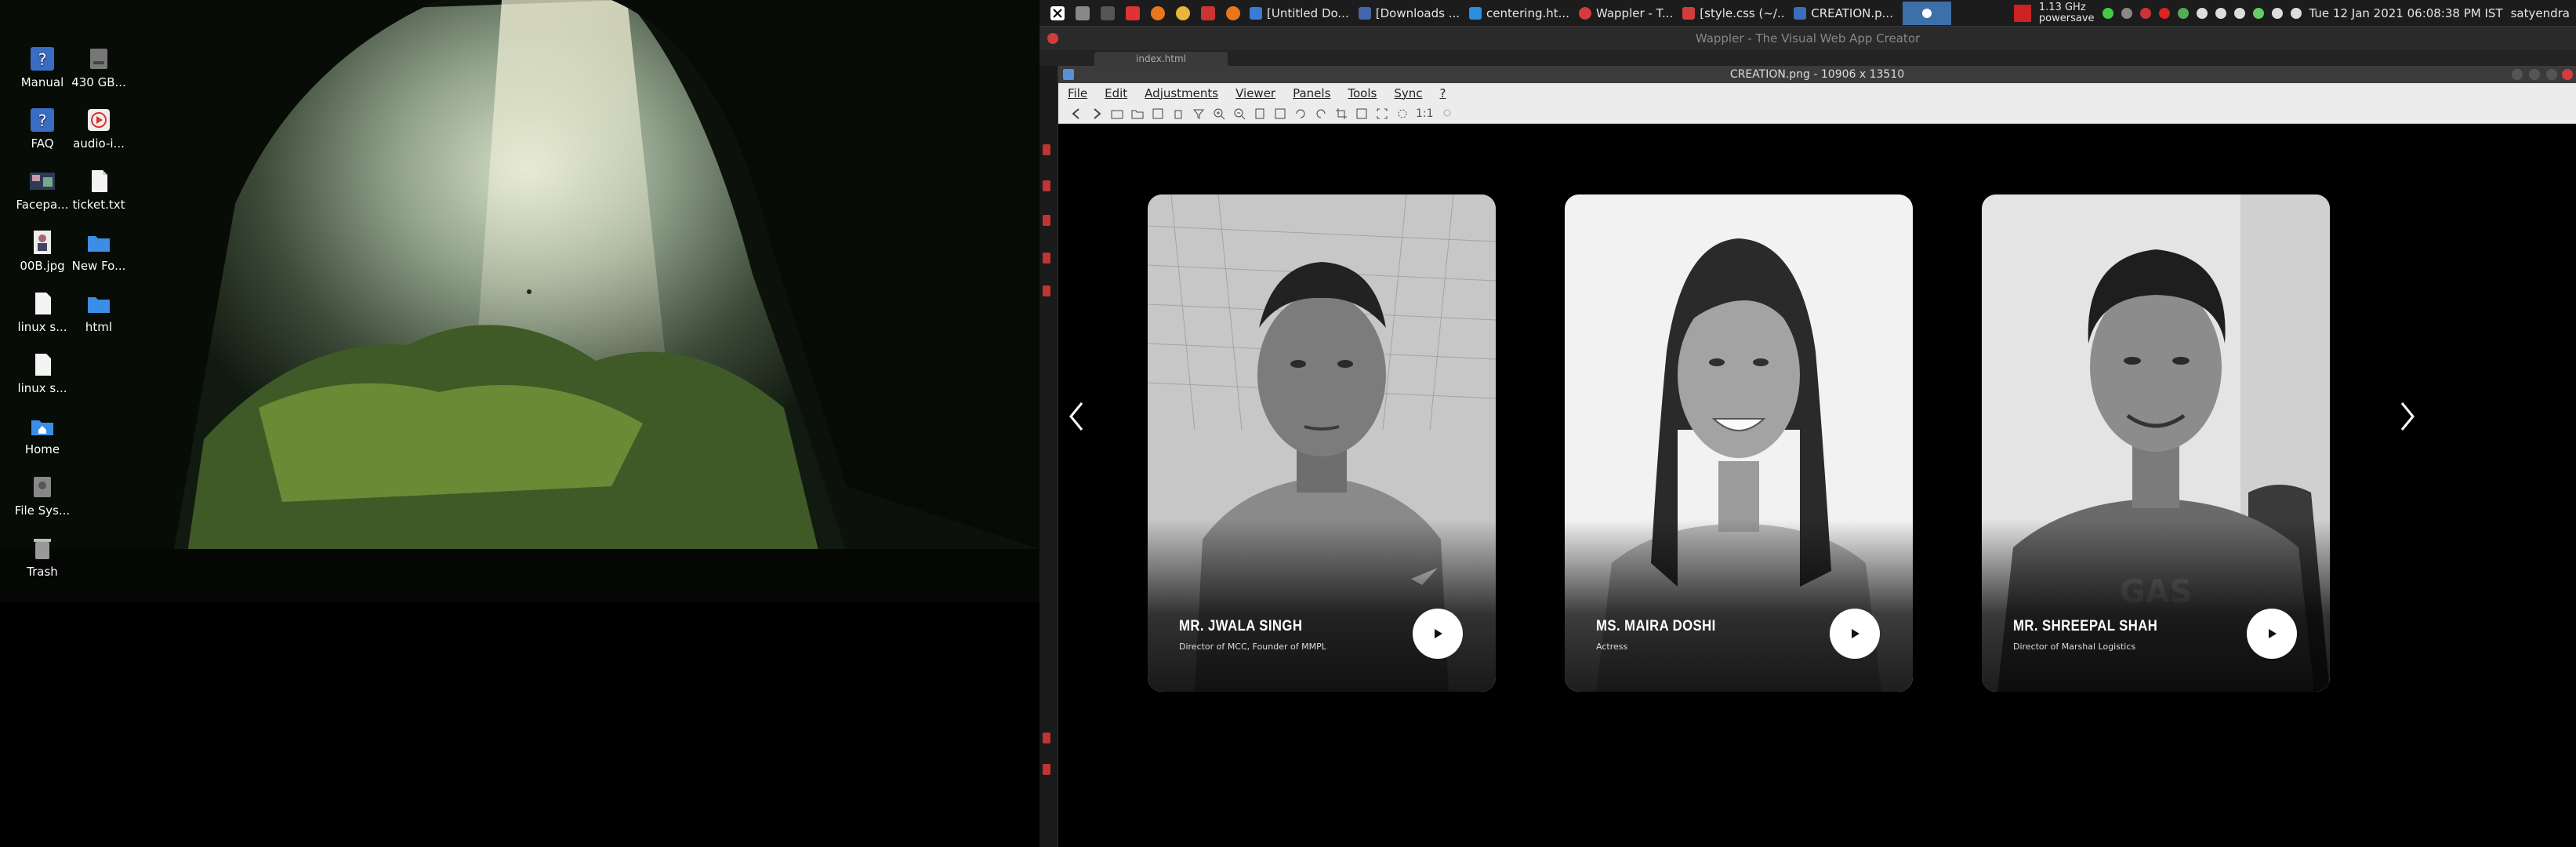  I want to click on vscode-icon, so click(1476, 13).